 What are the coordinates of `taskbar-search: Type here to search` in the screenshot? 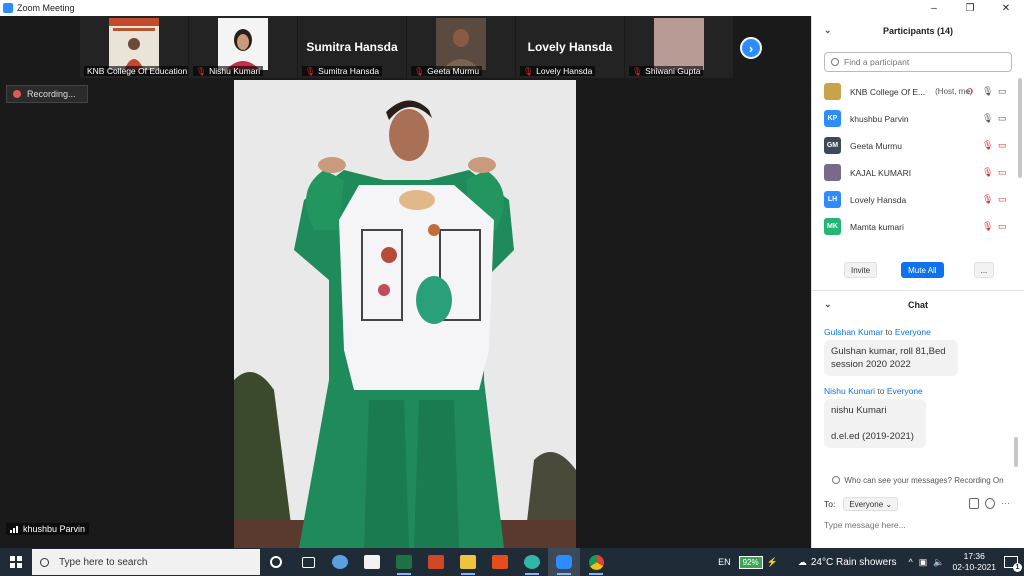 It's located at (146, 562).